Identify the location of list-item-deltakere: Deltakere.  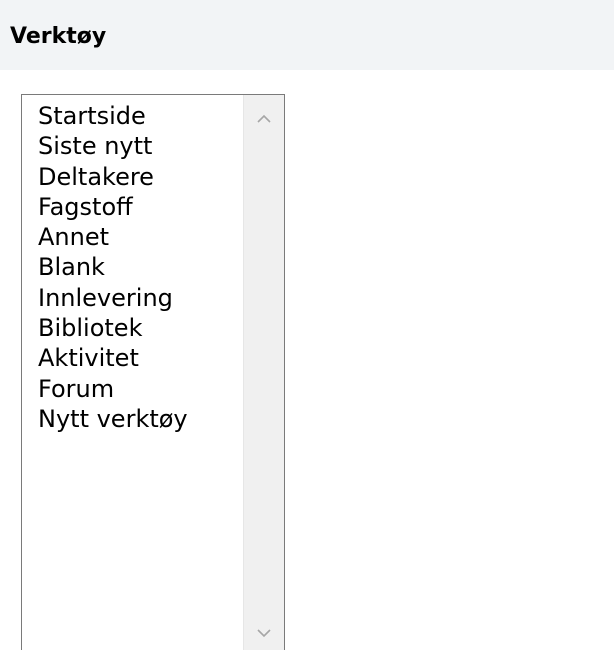
(132, 177).